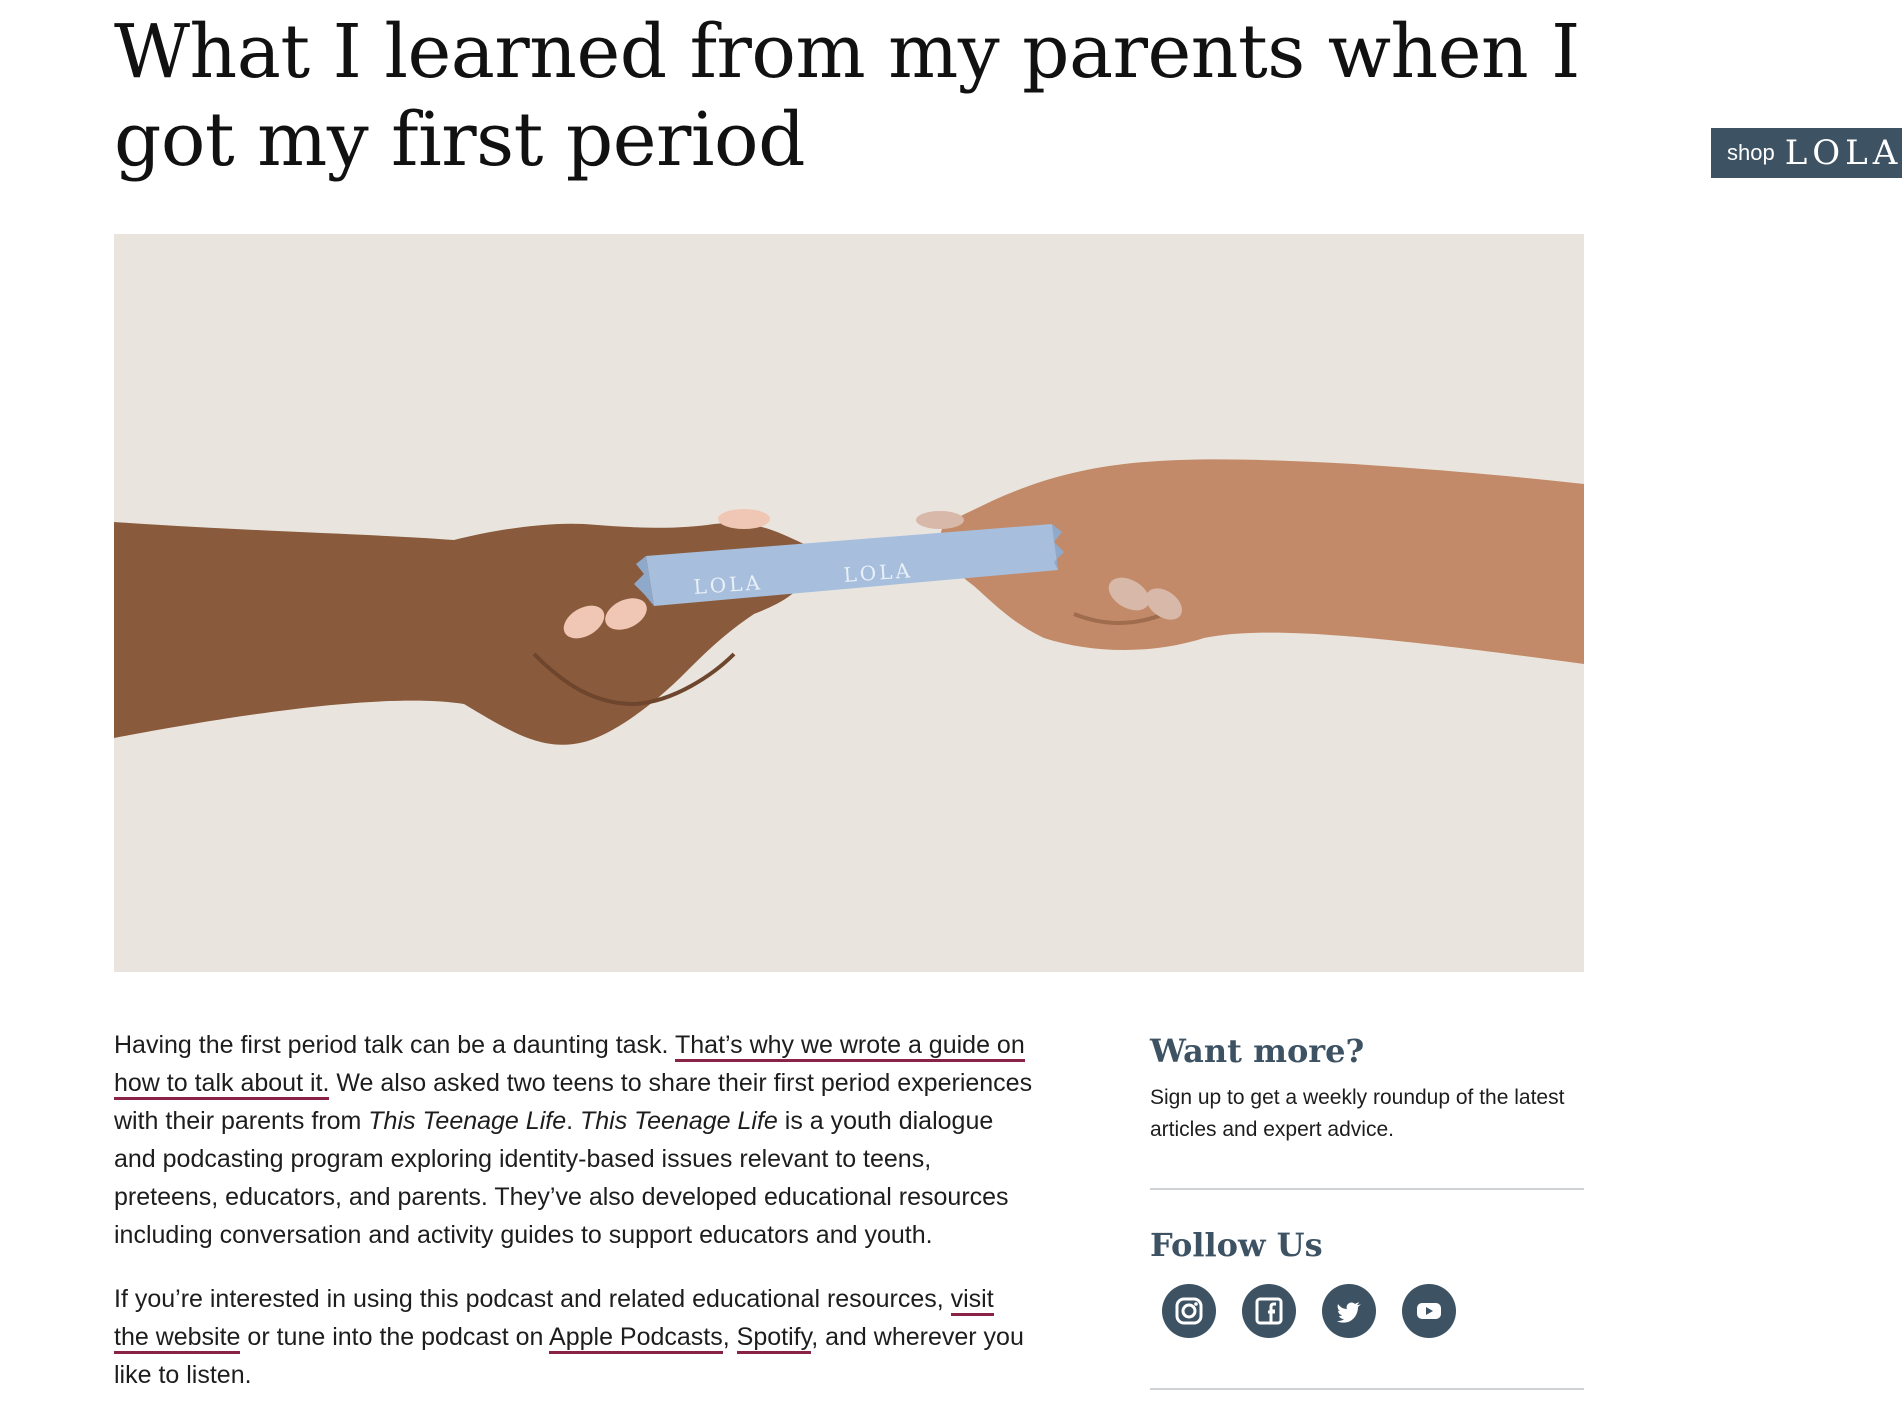  What do you see at coordinates (774, 1338) in the screenshot?
I see `spotify-link: Spotify` at bounding box center [774, 1338].